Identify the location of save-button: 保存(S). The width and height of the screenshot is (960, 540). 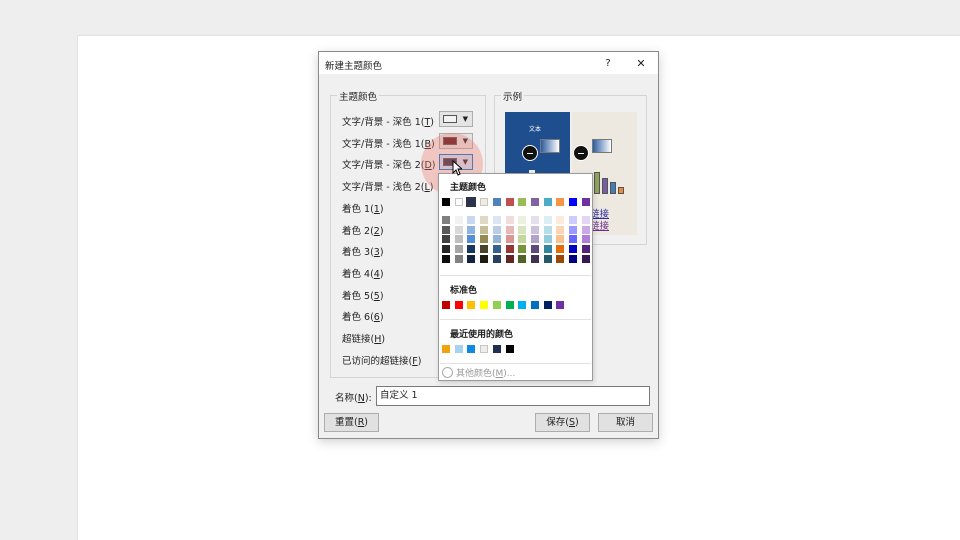
(562, 422).